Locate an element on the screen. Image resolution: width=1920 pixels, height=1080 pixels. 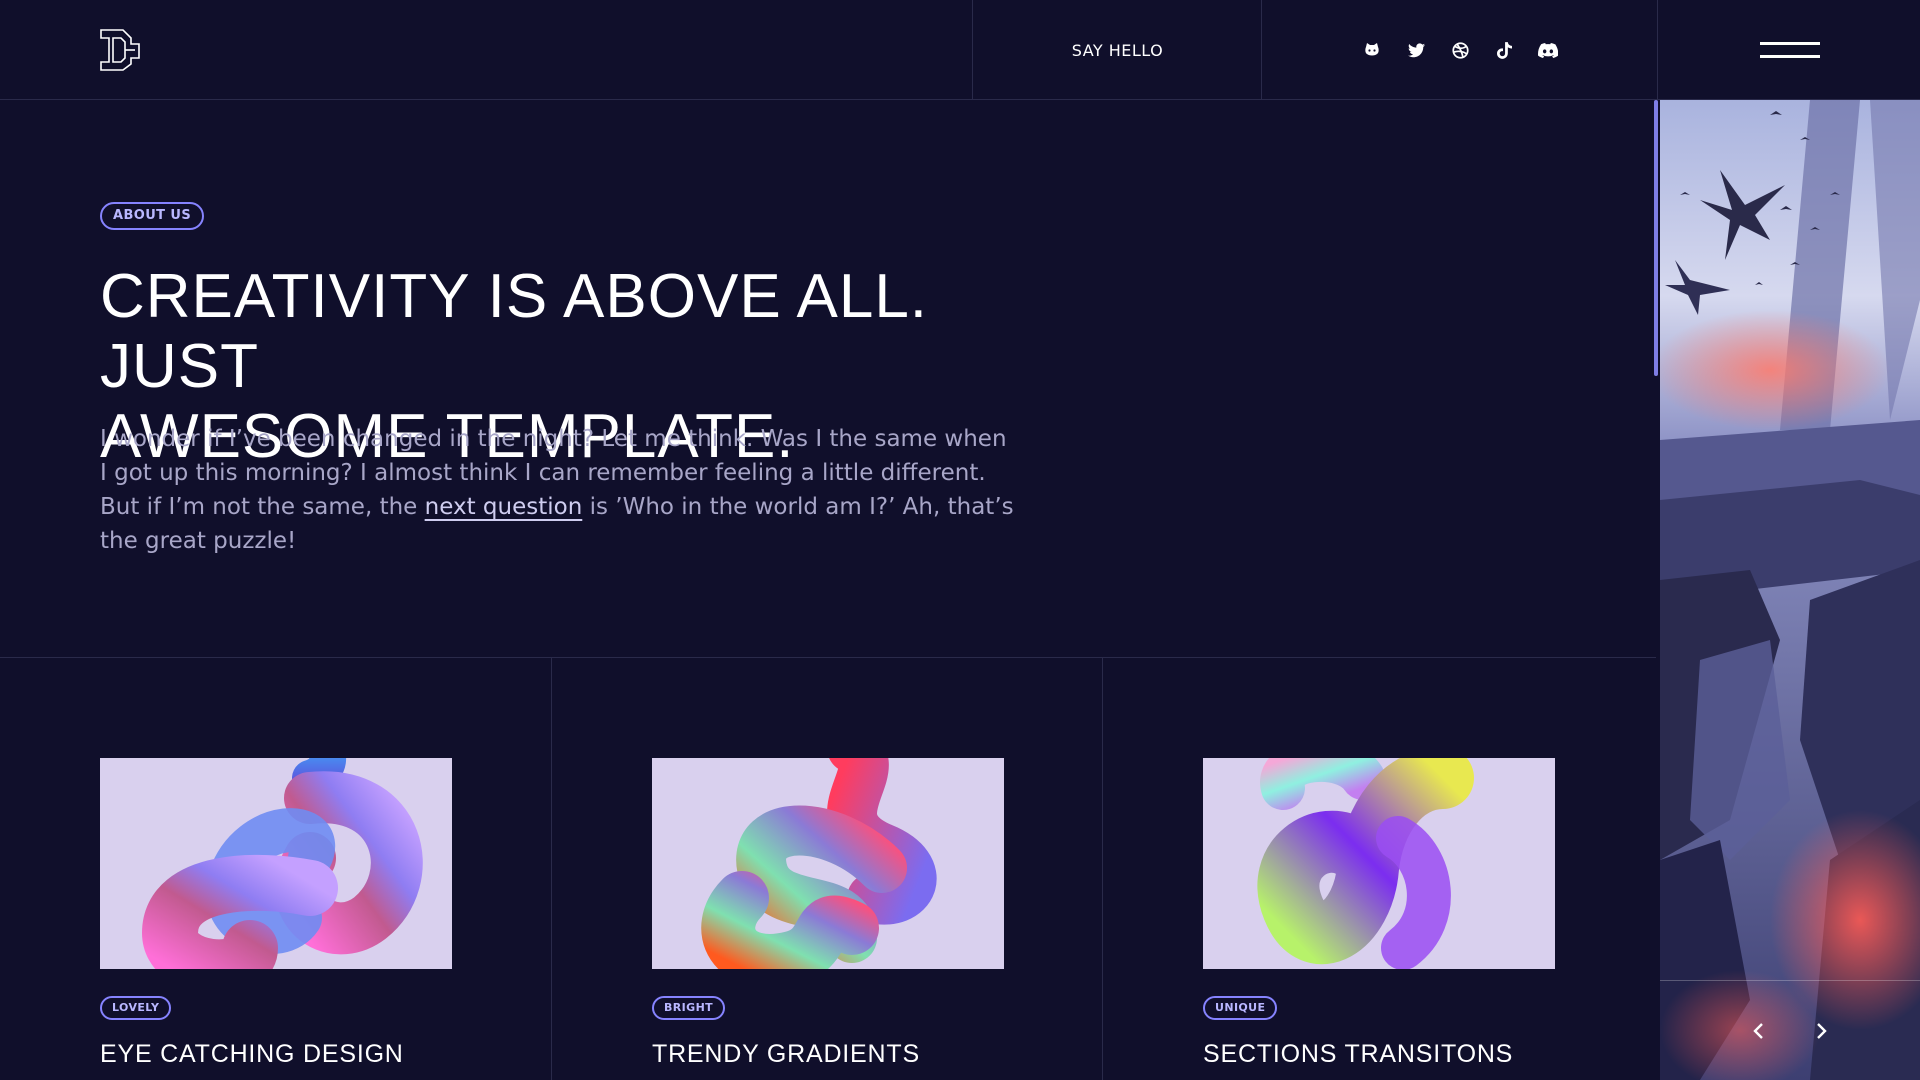
dribbble-icon is located at coordinates (1460, 50).